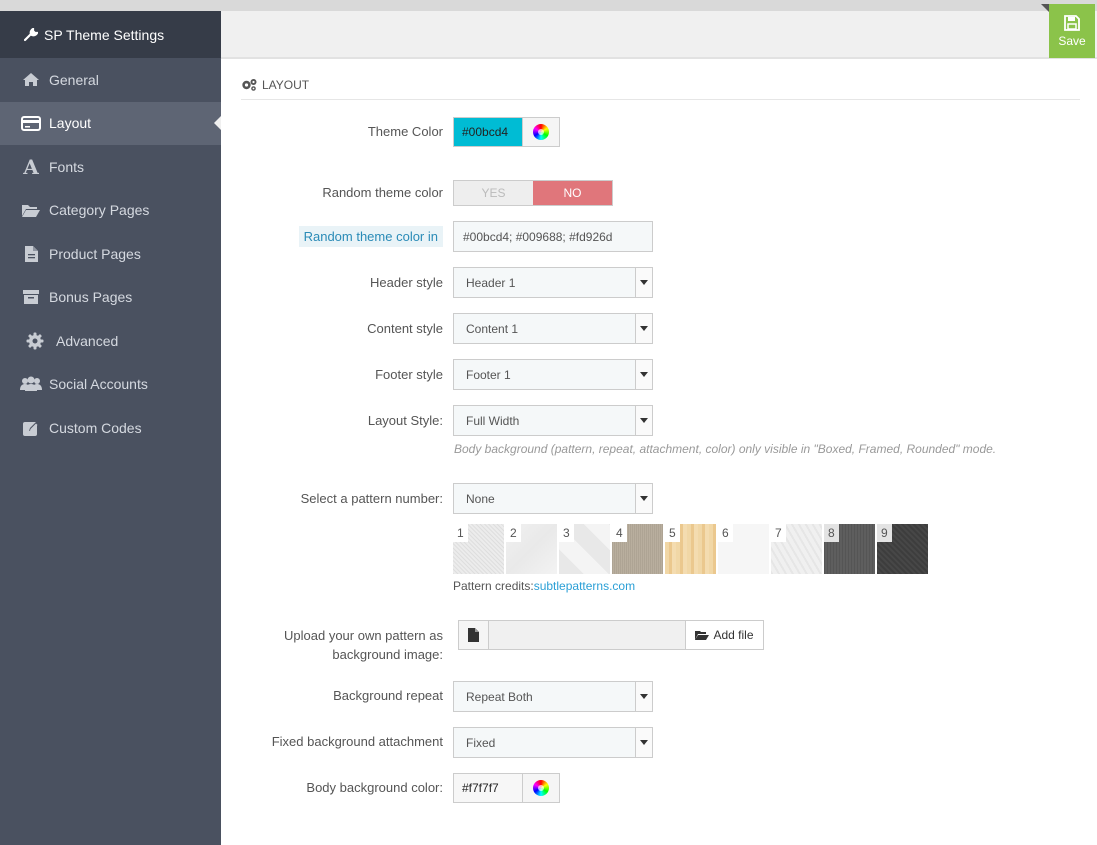 This screenshot has height=845, width=1097. Describe the element at coordinates (884, 533) in the screenshot. I see `pattern-number: 9` at that location.